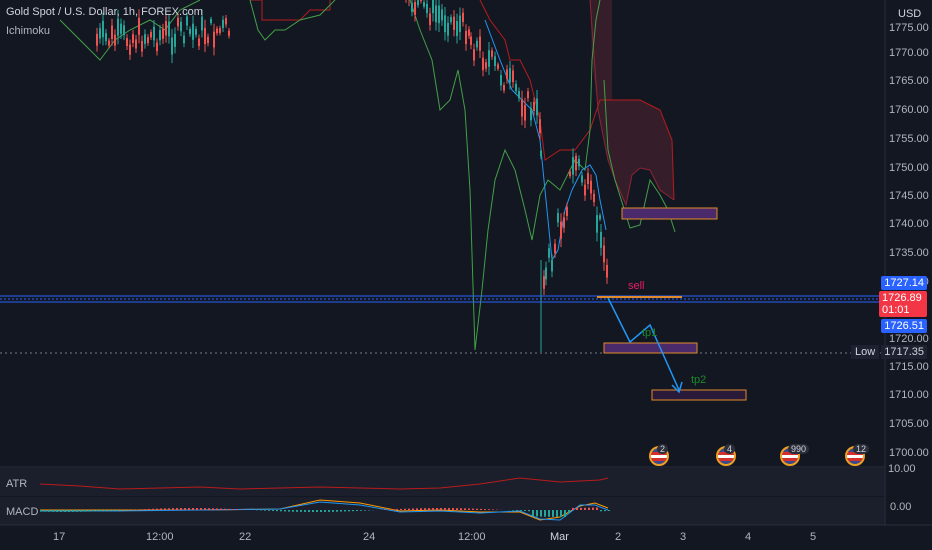 This screenshot has height=550, width=932. What do you see at coordinates (795, 455) in the screenshot?
I see `event-flag-icon: 990` at bounding box center [795, 455].